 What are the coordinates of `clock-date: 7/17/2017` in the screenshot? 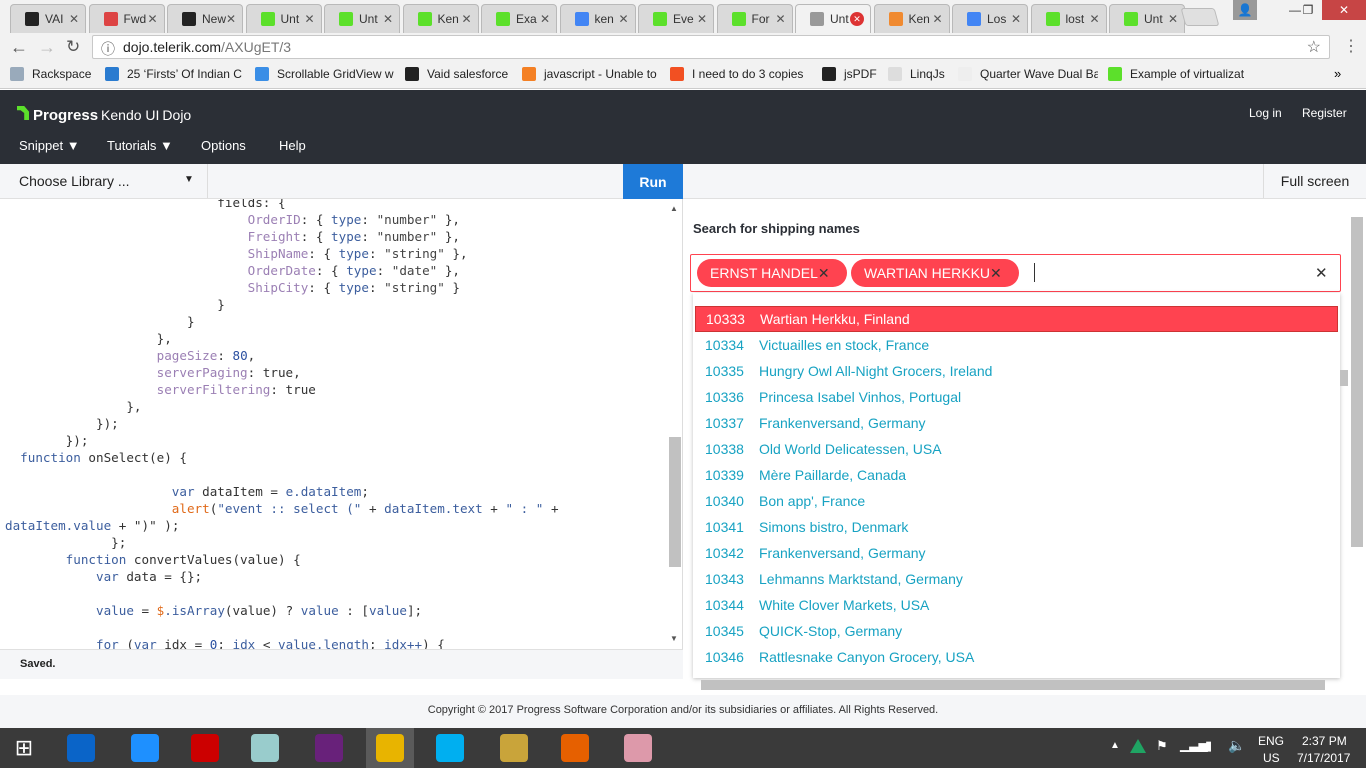 It's located at (1323, 758).